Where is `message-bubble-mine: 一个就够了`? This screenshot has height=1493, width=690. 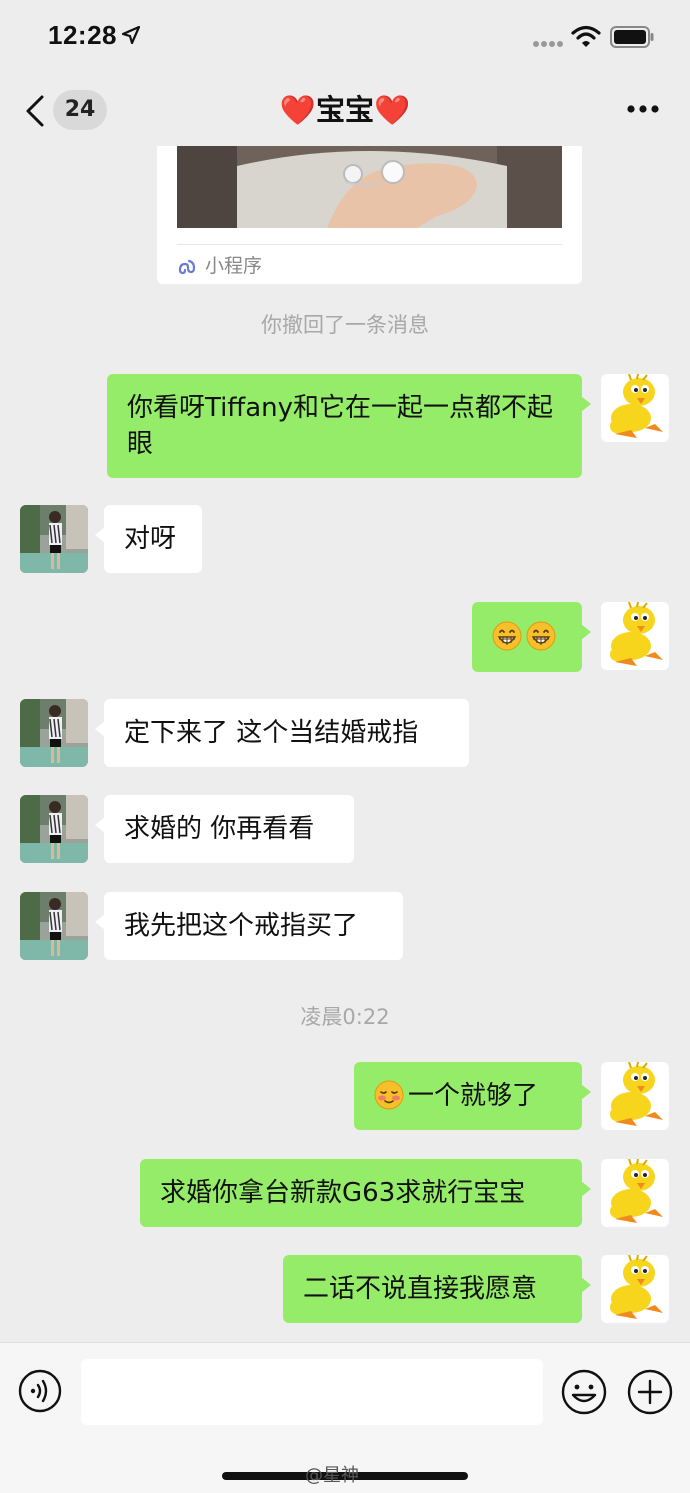 message-bubble-mine: 一个就够了 is located at coordinates (472, 1096).